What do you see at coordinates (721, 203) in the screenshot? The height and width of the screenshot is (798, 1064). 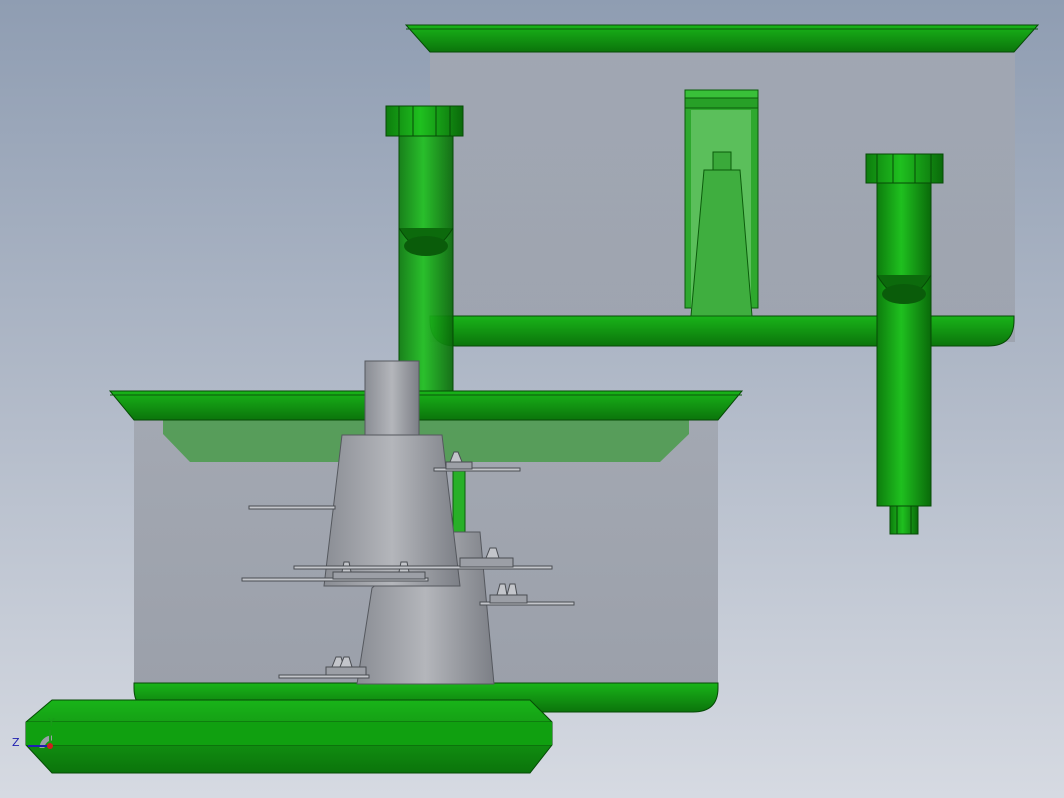 I see `upper-inner-chamber` at bounding box center [721, 203].